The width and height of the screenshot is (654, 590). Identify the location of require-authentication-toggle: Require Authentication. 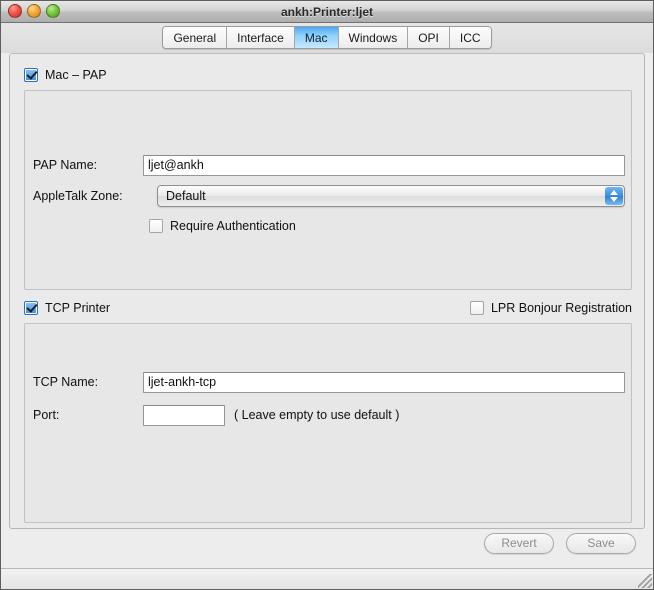
(222, 226).